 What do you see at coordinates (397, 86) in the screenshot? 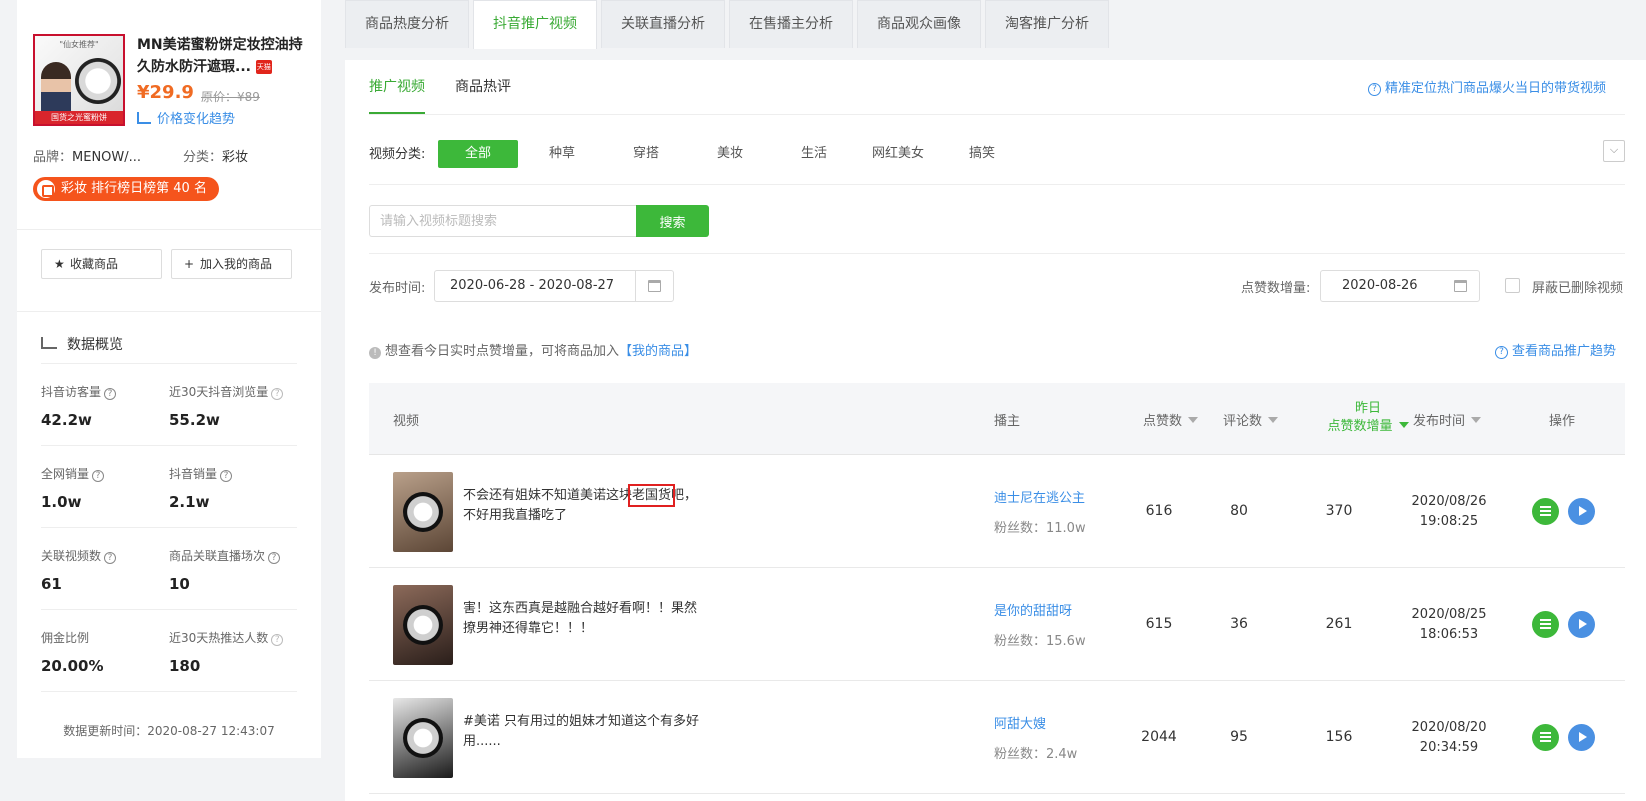
I see `subtab-promo-videos: 推广视频` at bounding box center [397, 86].